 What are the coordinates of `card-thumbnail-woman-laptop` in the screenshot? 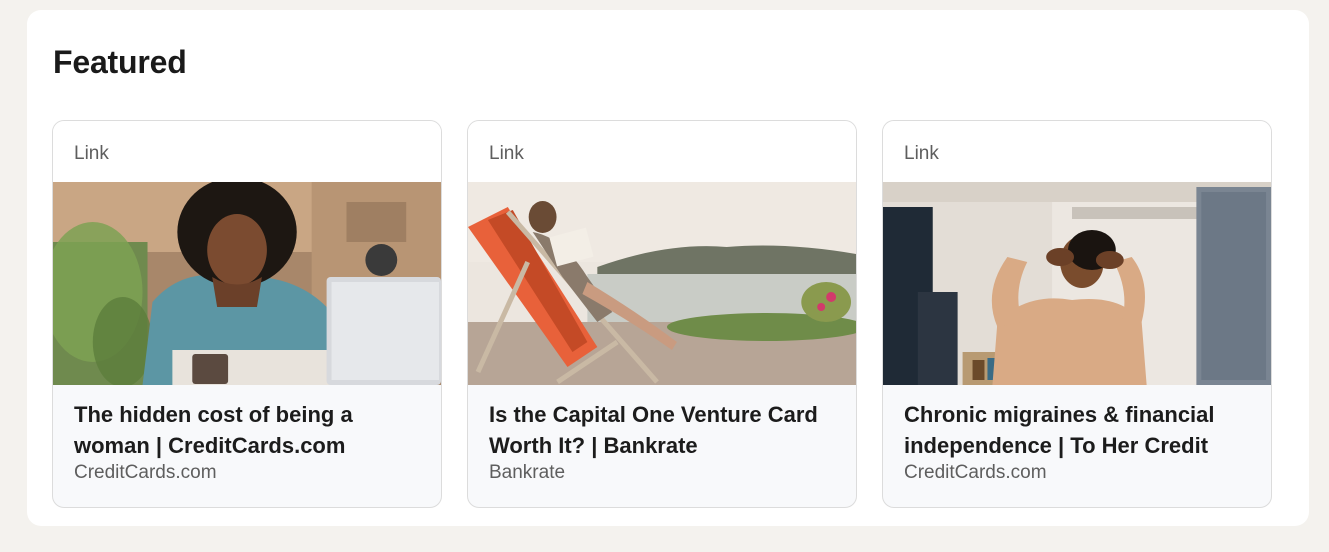 It's located at (247, 283).